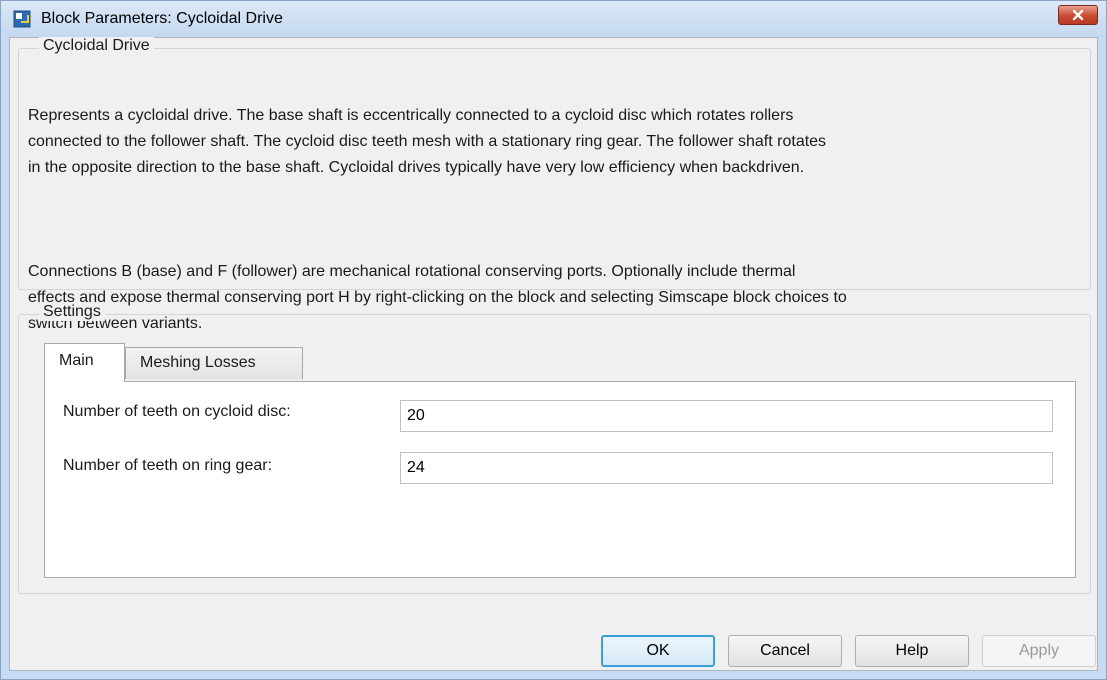 This screenshot has width=1107, height=680. I want to click on tab-main: Main, so click(84, 362).